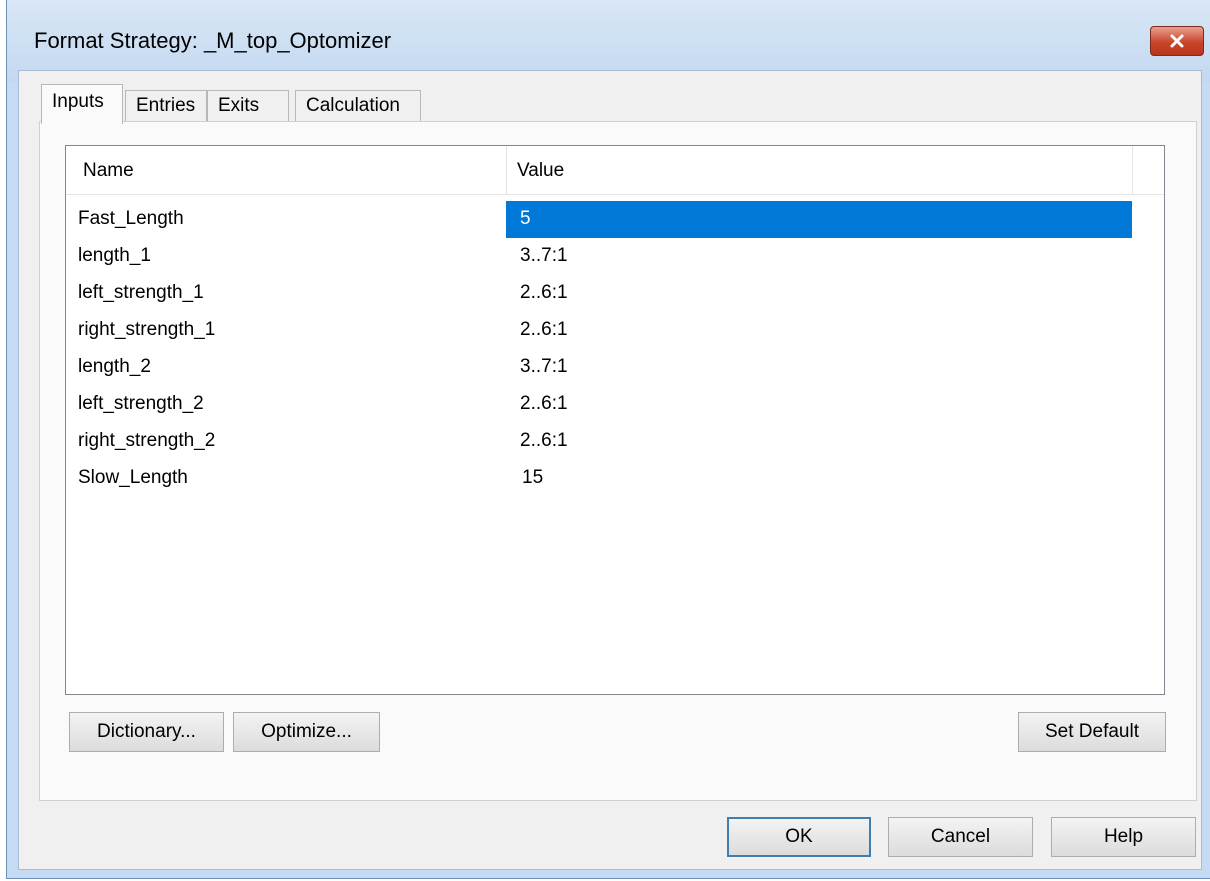  I want to click on list-row: Slow_Length 15, so click(615, 478).